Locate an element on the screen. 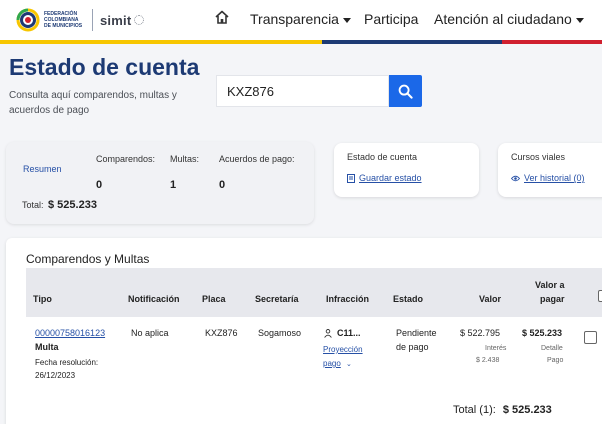 The height and width of the screenshot is (424, 602). proyeccion-pago-link: Proyección is located at coordinates (343, 349).